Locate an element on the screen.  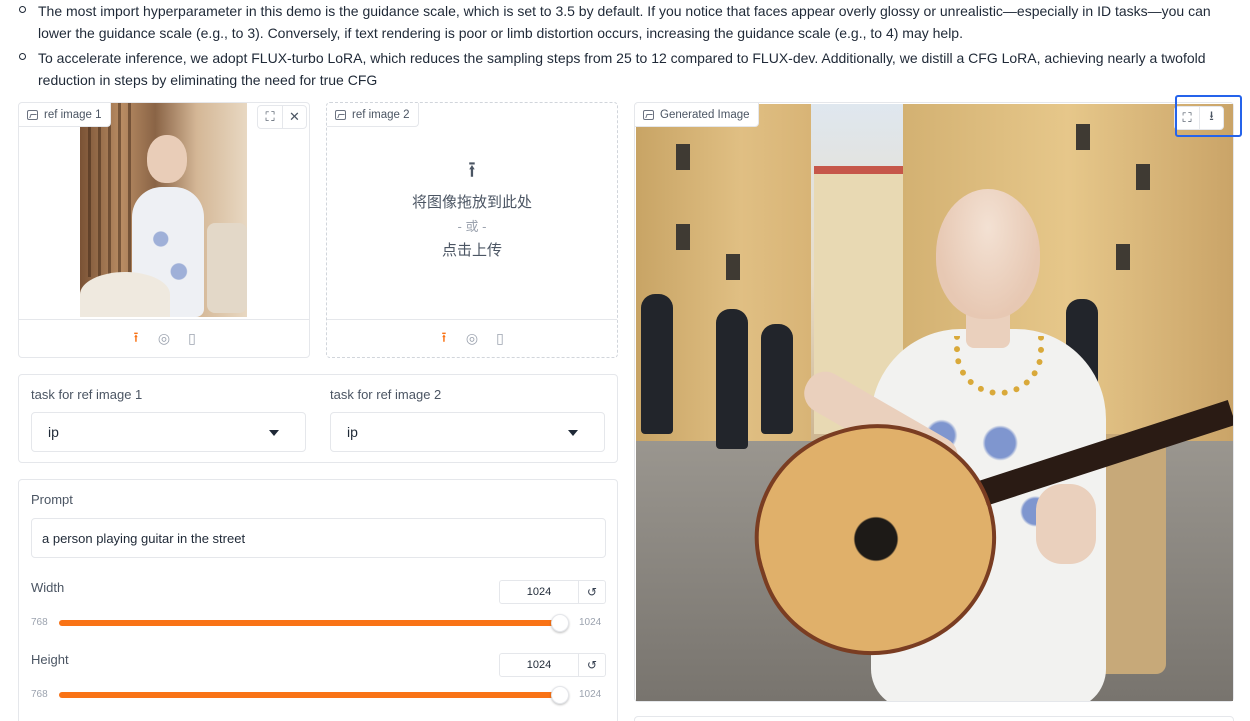
task1-dropdown: ip is located at coordinates (168, 432).